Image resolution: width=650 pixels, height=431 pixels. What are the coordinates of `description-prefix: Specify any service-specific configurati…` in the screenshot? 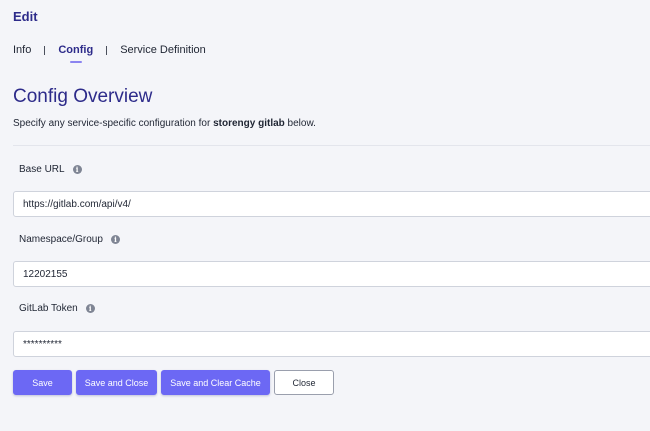 It's located at (113, 123).